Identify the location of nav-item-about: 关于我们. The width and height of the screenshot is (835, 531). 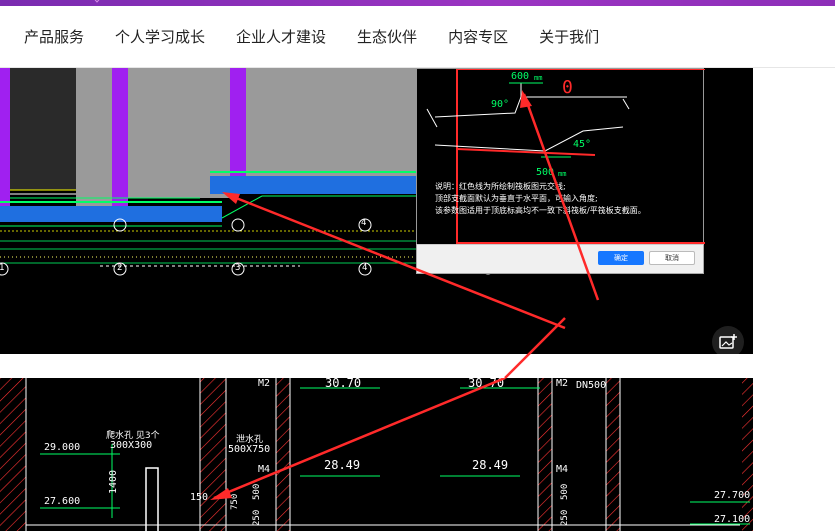
(569, 36).